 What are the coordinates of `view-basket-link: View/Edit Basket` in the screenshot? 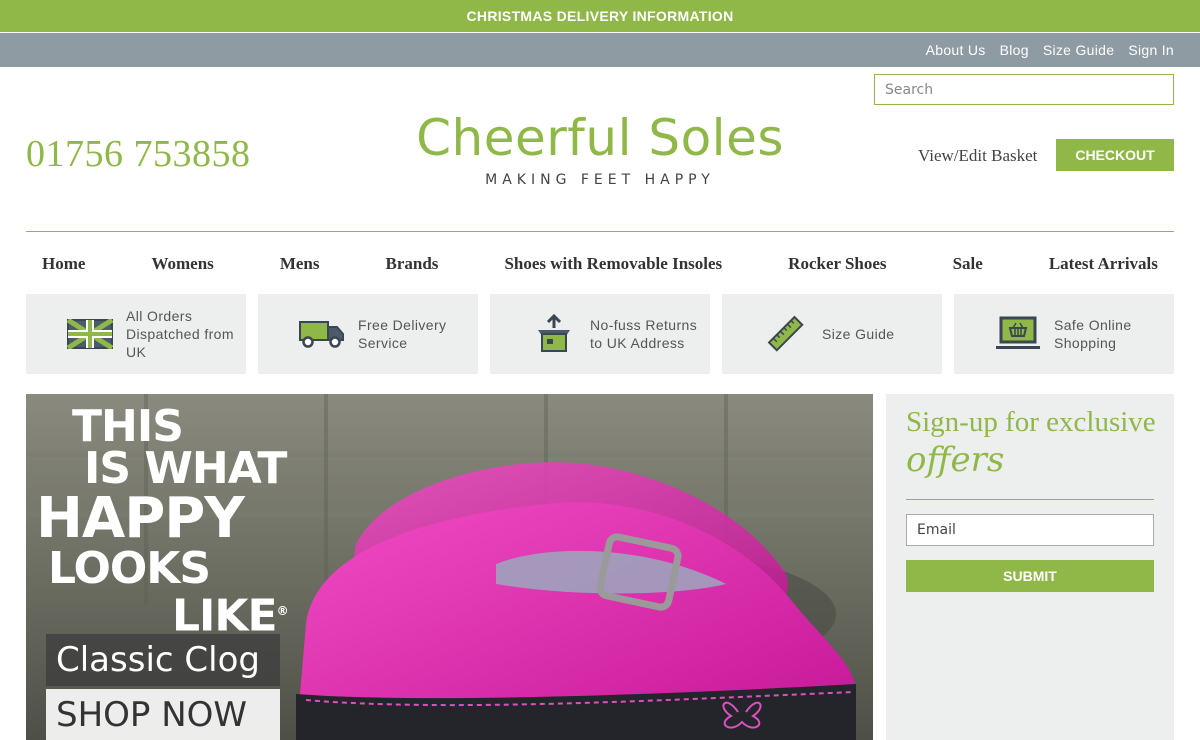 It's located at (977, 156).